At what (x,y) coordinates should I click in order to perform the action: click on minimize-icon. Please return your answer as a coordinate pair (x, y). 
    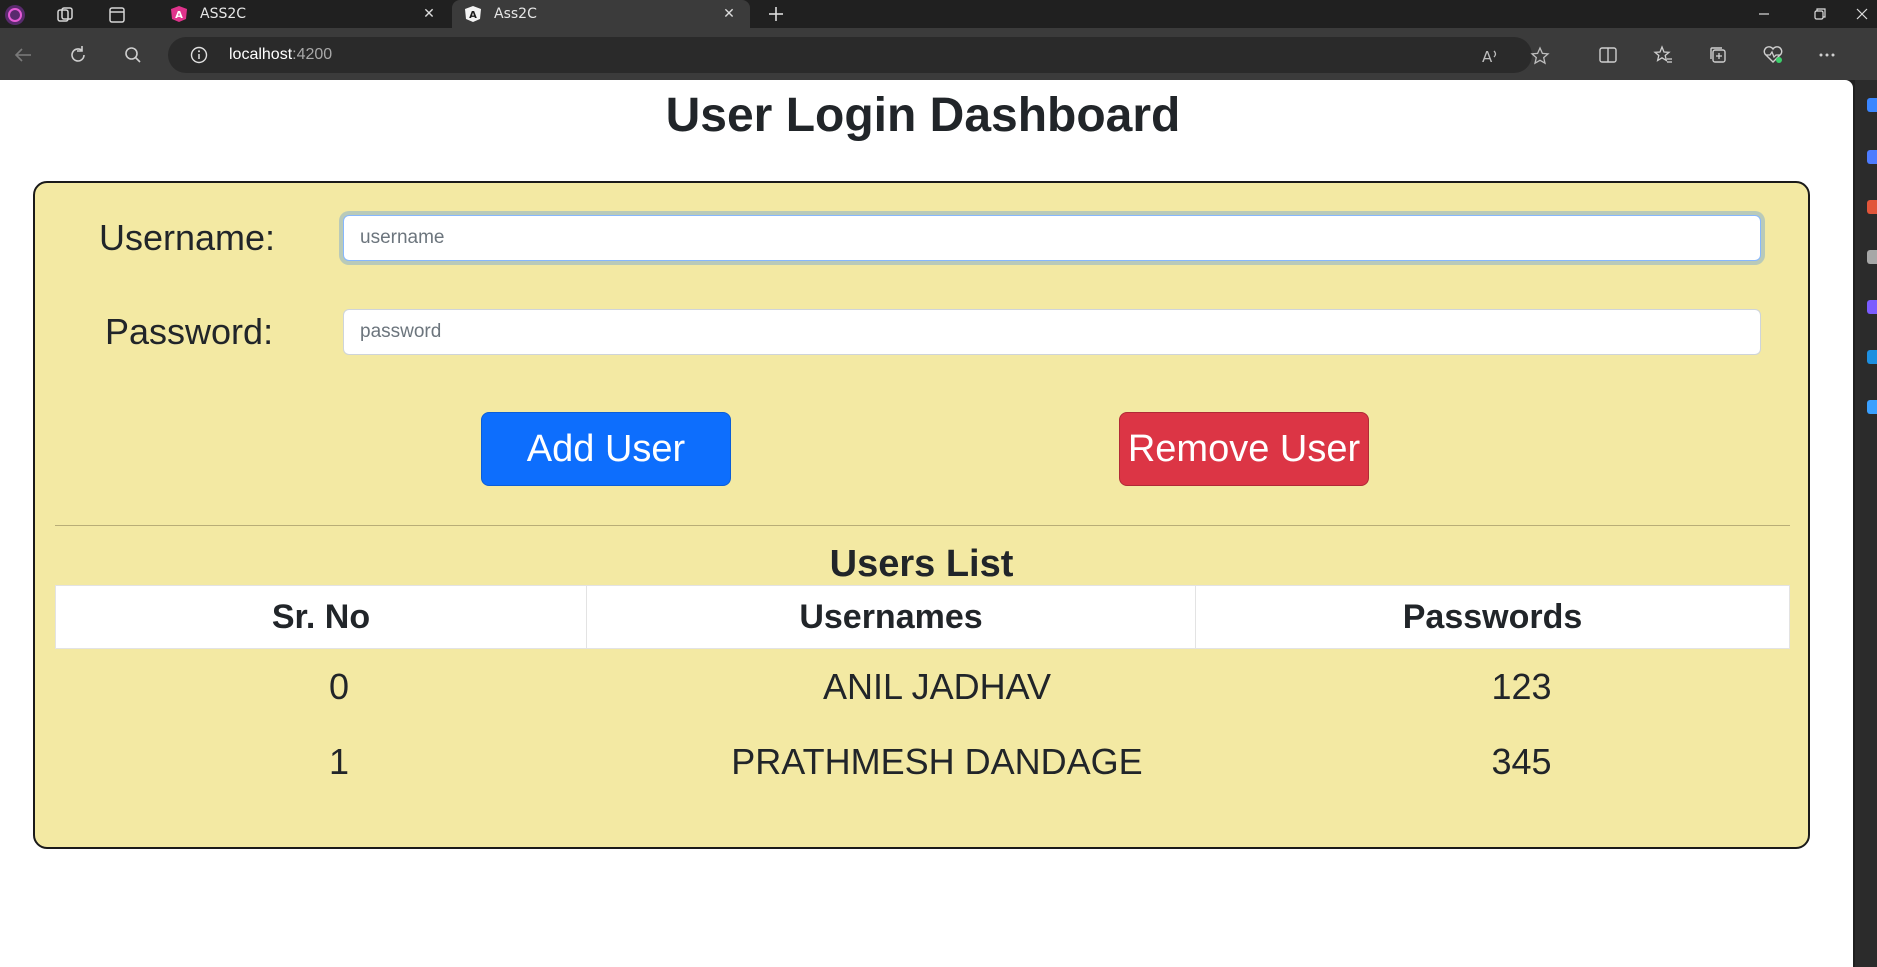
    Looking at the image, I should click on (1764, 14).